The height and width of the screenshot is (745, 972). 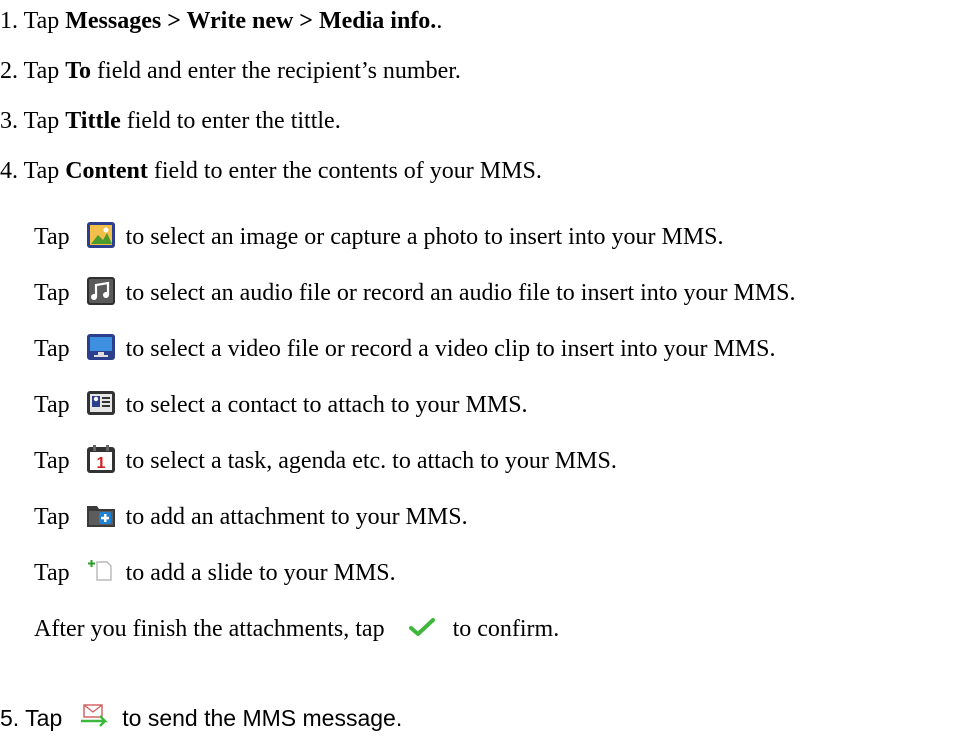 What do you see at coordinates (260, 573) in the screenshot?
I see `item-text: to add a slide to your MMS.` at bounding box center [260, 573].